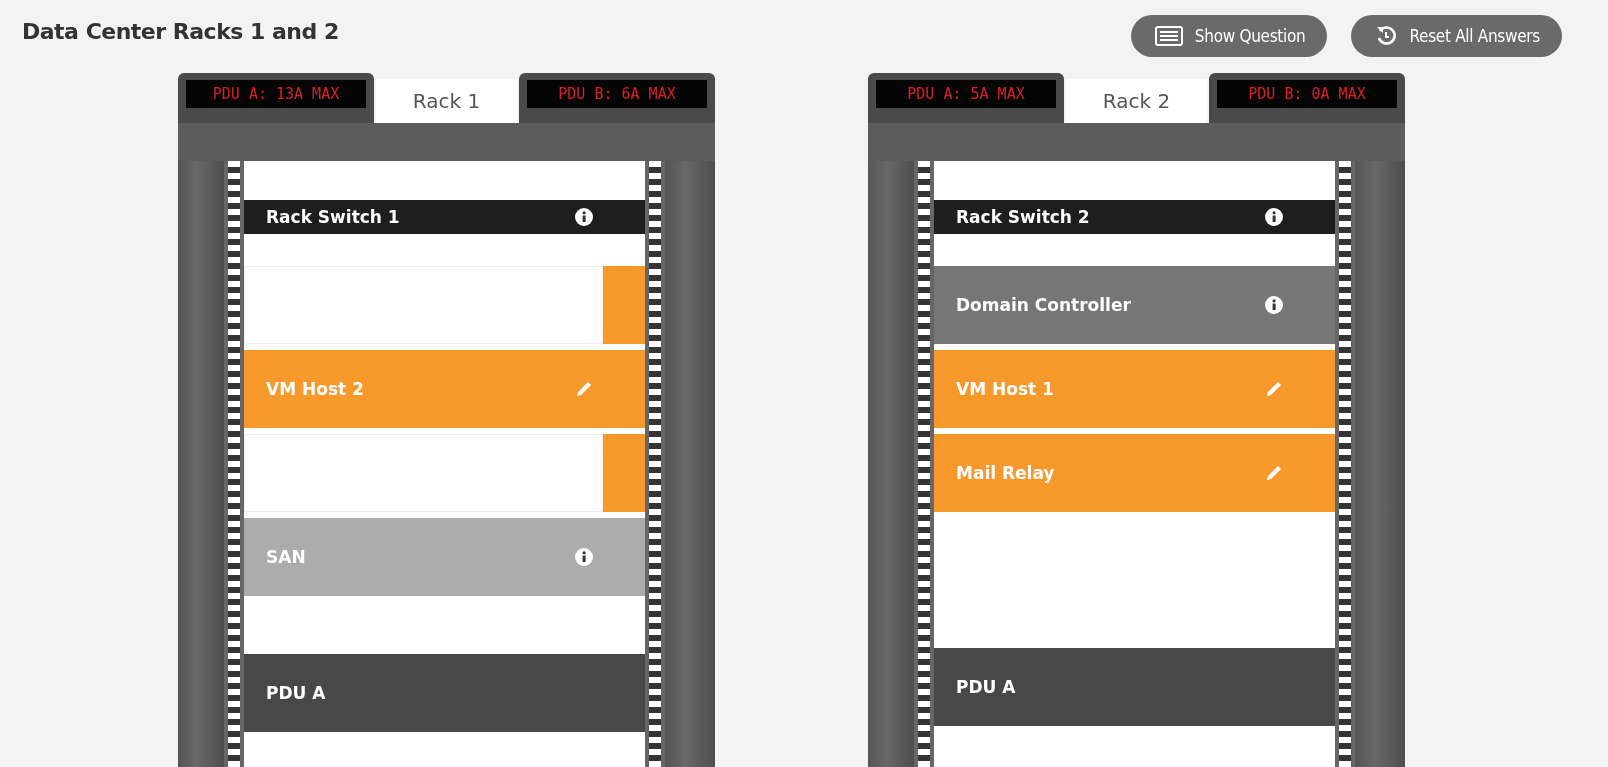 This screenshot has width=1608, height=767. Describe the element at coordinates (1134, 305) in the screenshot. I see `rack-device: Domain Controller` at that location.